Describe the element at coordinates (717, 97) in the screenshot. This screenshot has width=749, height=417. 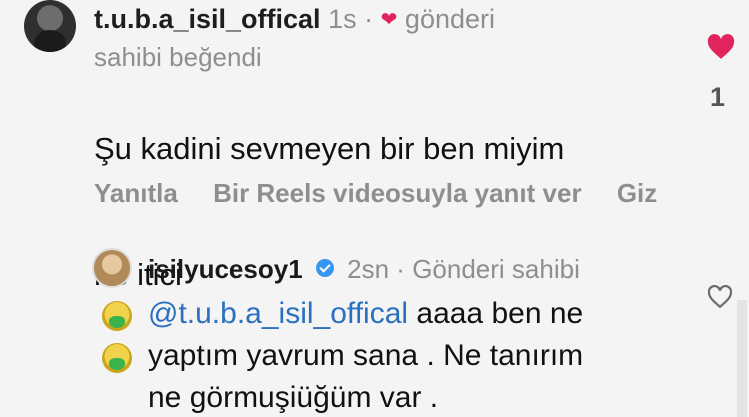
I see `like-count: 1` at that location.